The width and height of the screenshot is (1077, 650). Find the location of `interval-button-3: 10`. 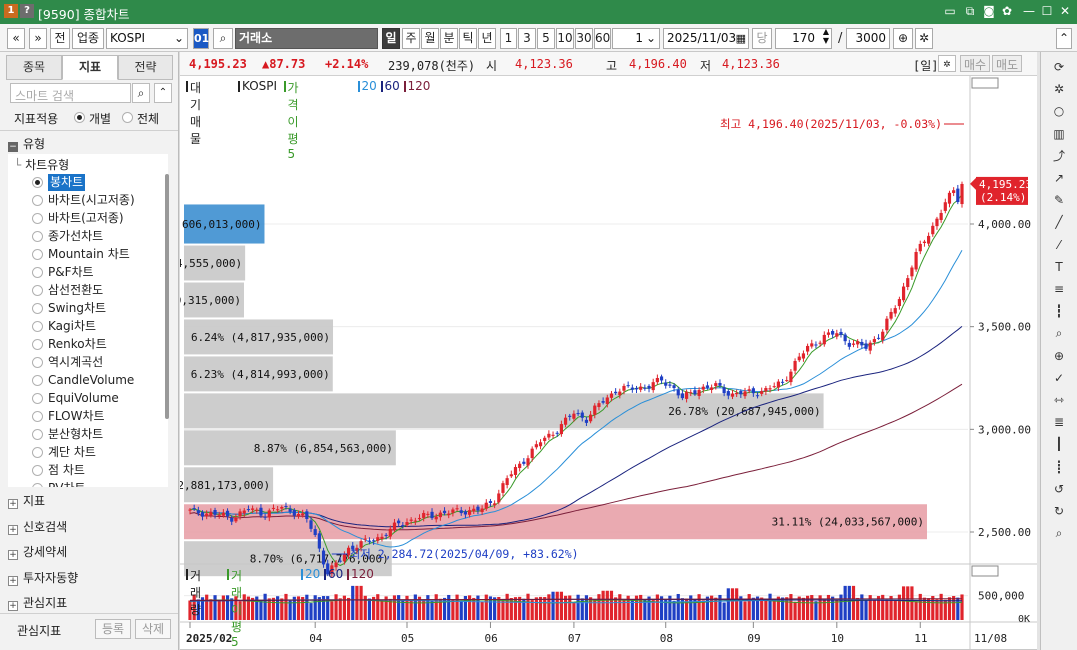

interval-button-3: 10 is located at coordinates (565, 38).